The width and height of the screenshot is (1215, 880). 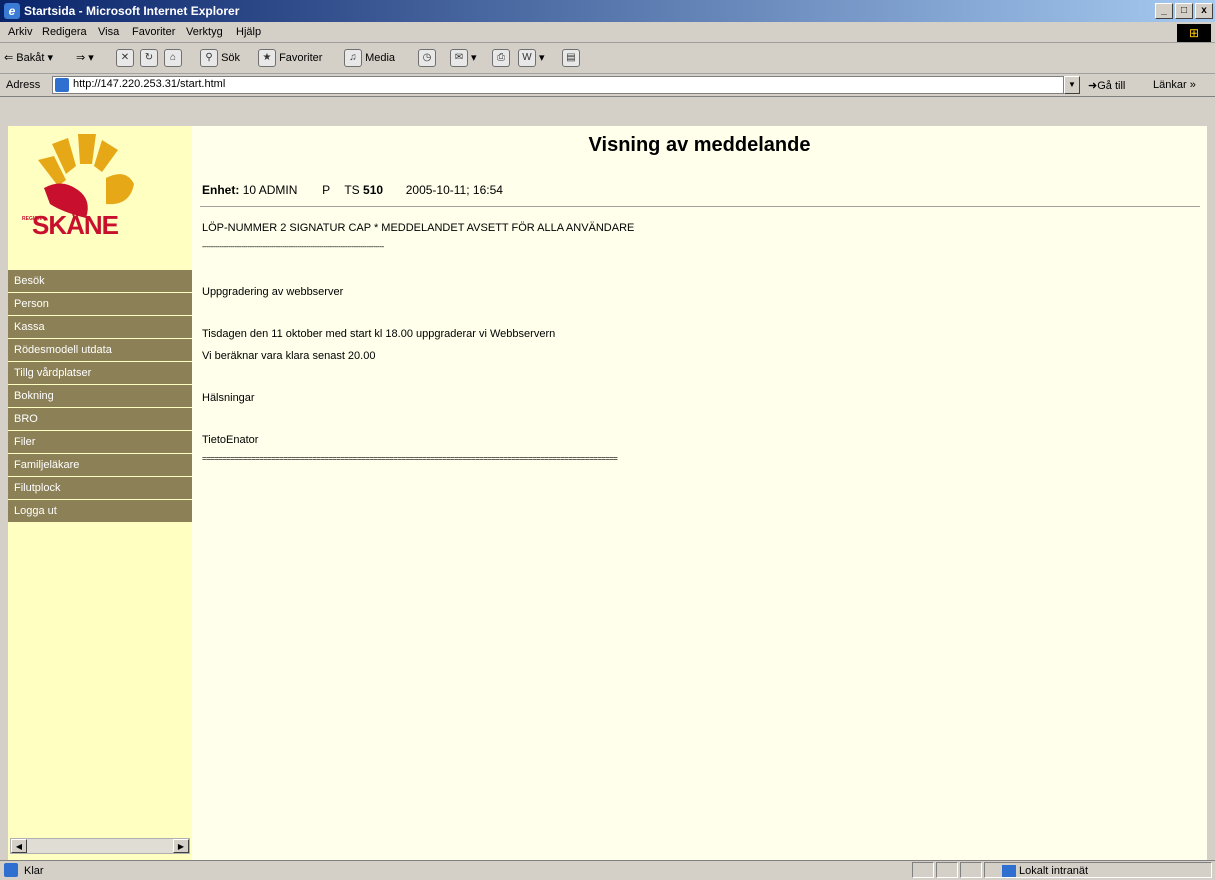 I want to click on back-arrow-icon: ⇐, so click(x=9, y=58).